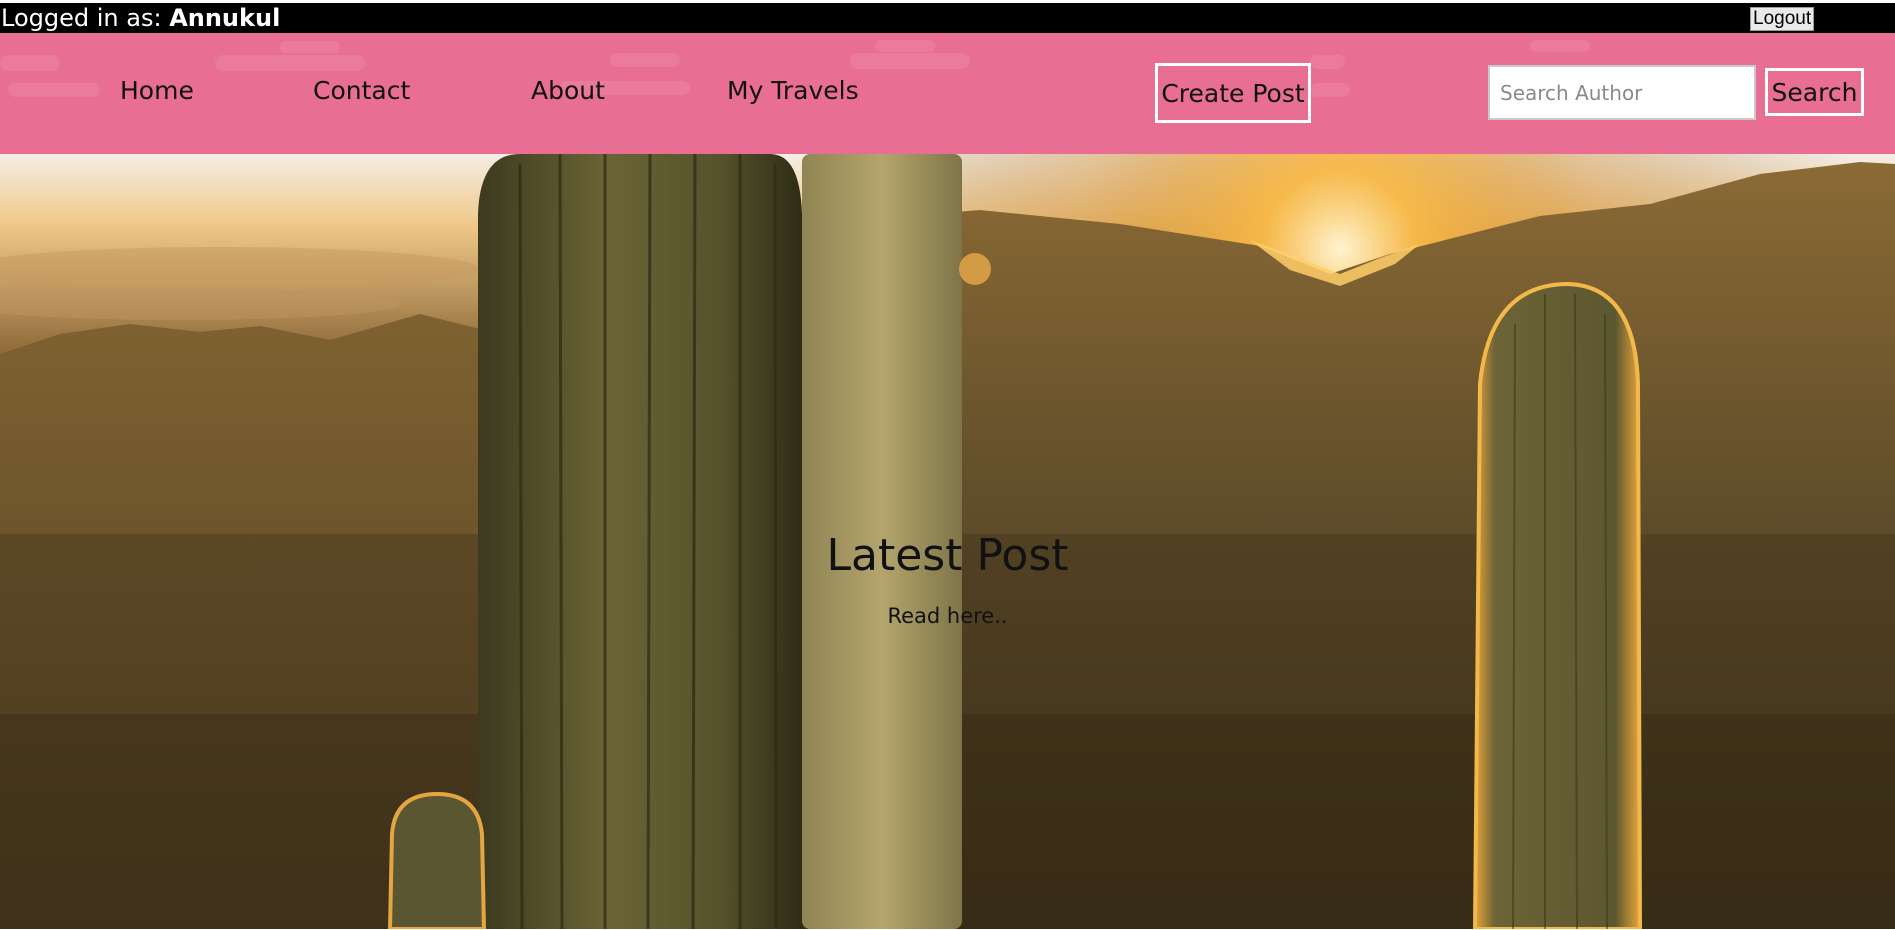  What do you see at coordinates (1233, 93) in the screenshot?
I see `create-post-button: Create Post` at bounding box center [1233, 93].